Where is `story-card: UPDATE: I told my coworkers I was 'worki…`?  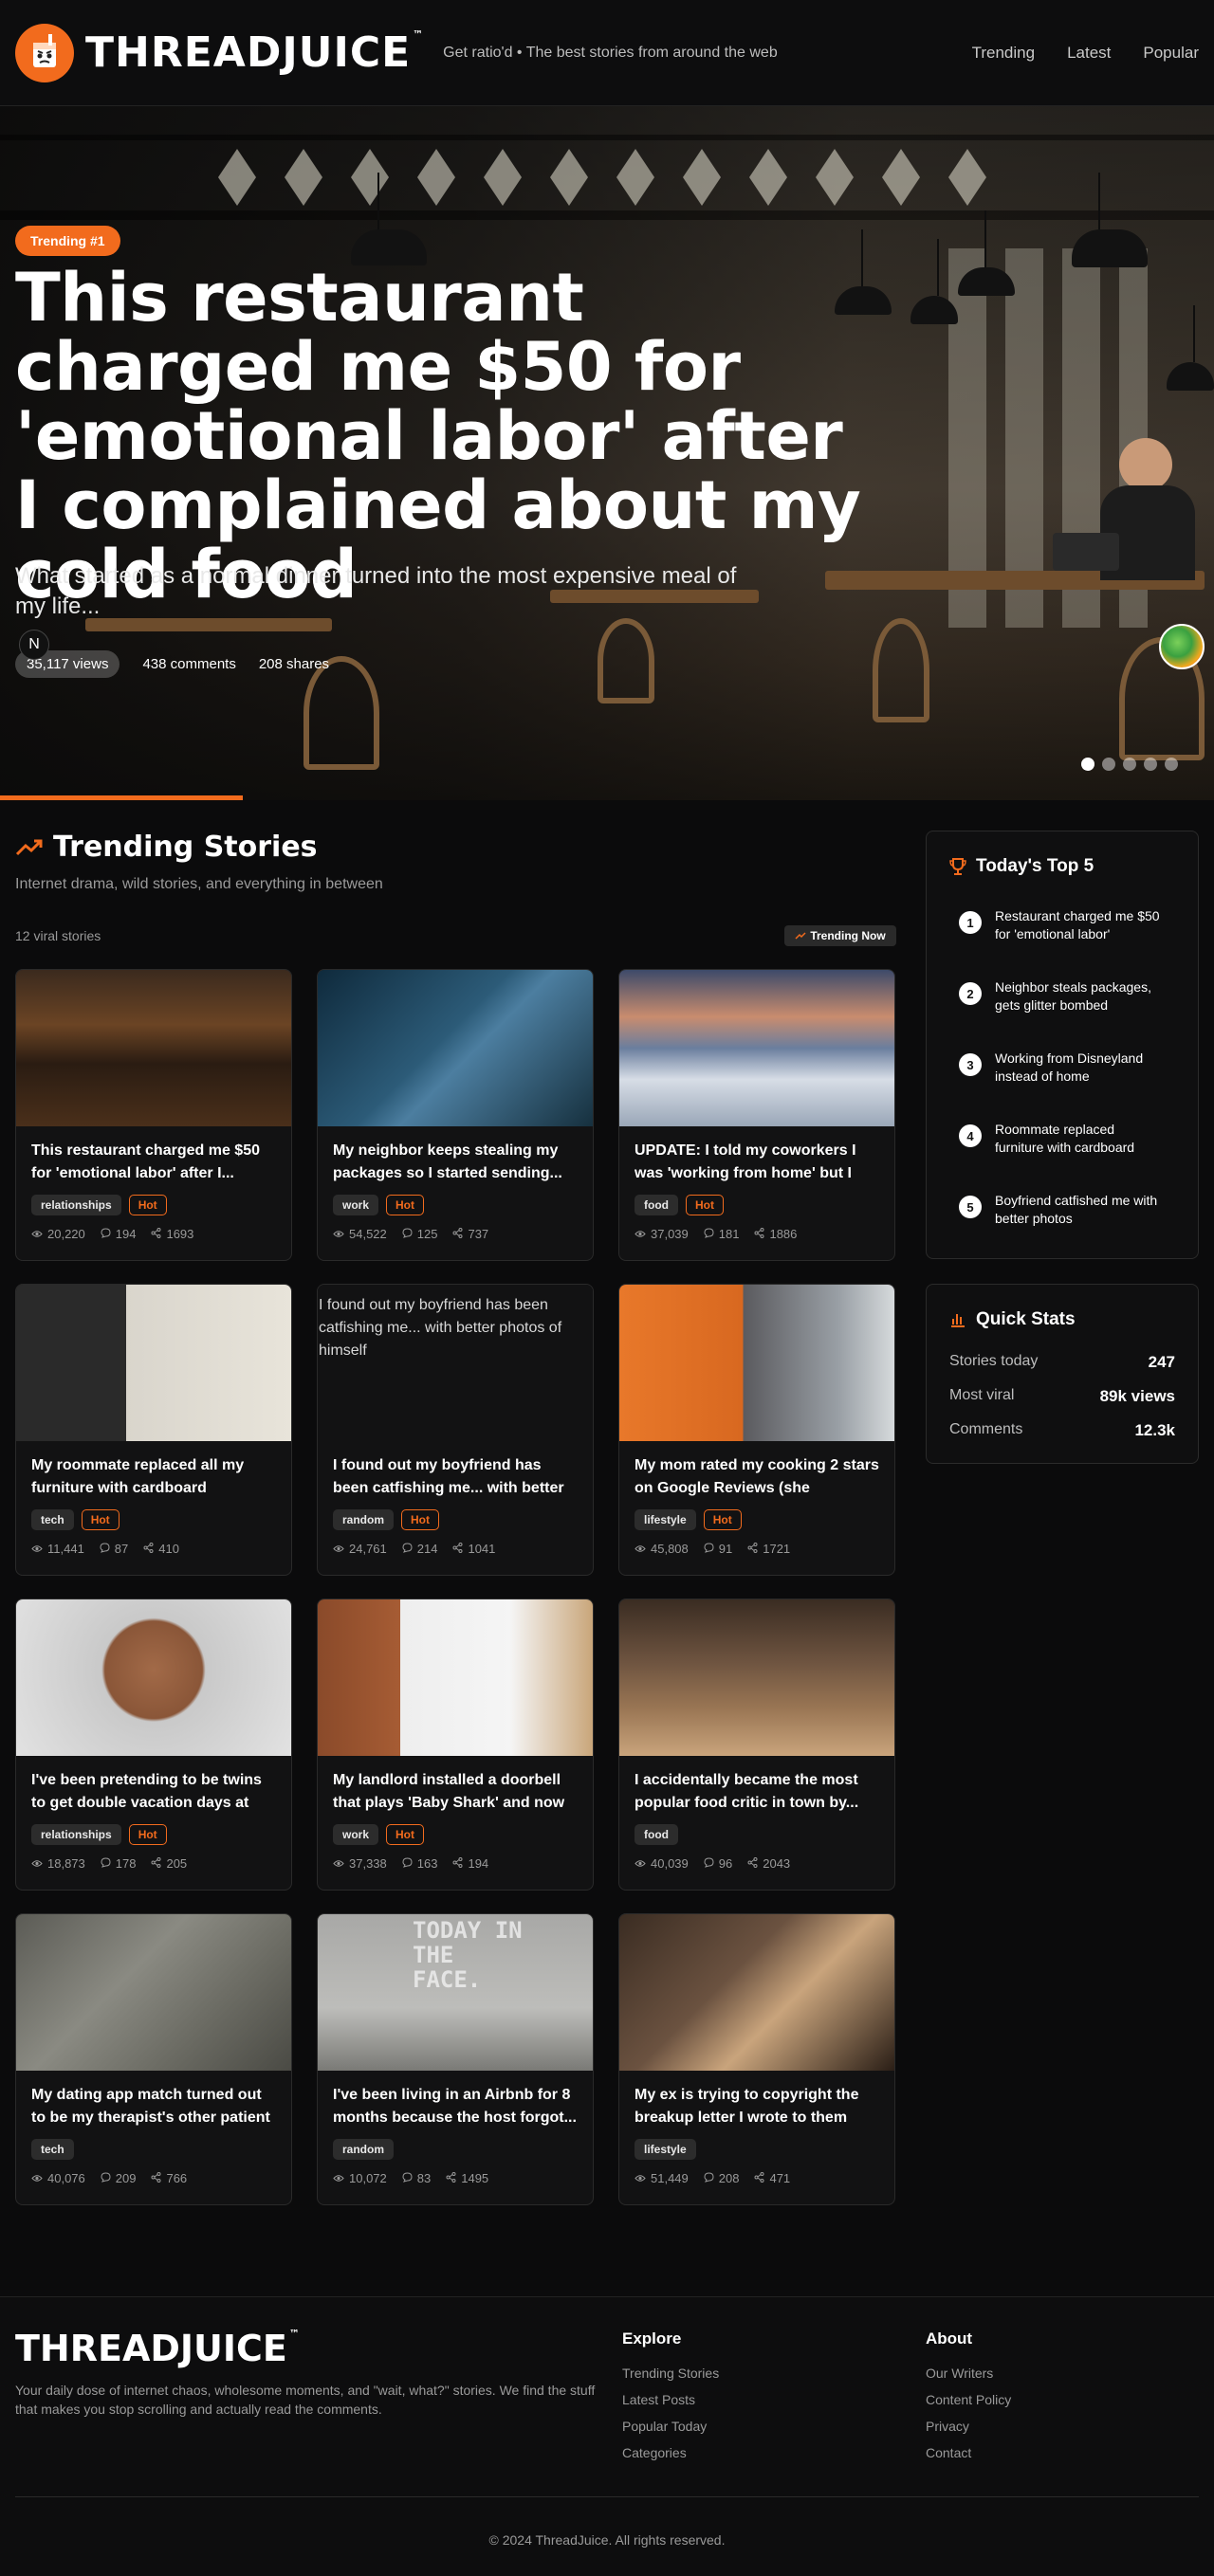 story-card: UPDATE: I told my coworkers I was 'worki… is located at coordinates (756, 1115).